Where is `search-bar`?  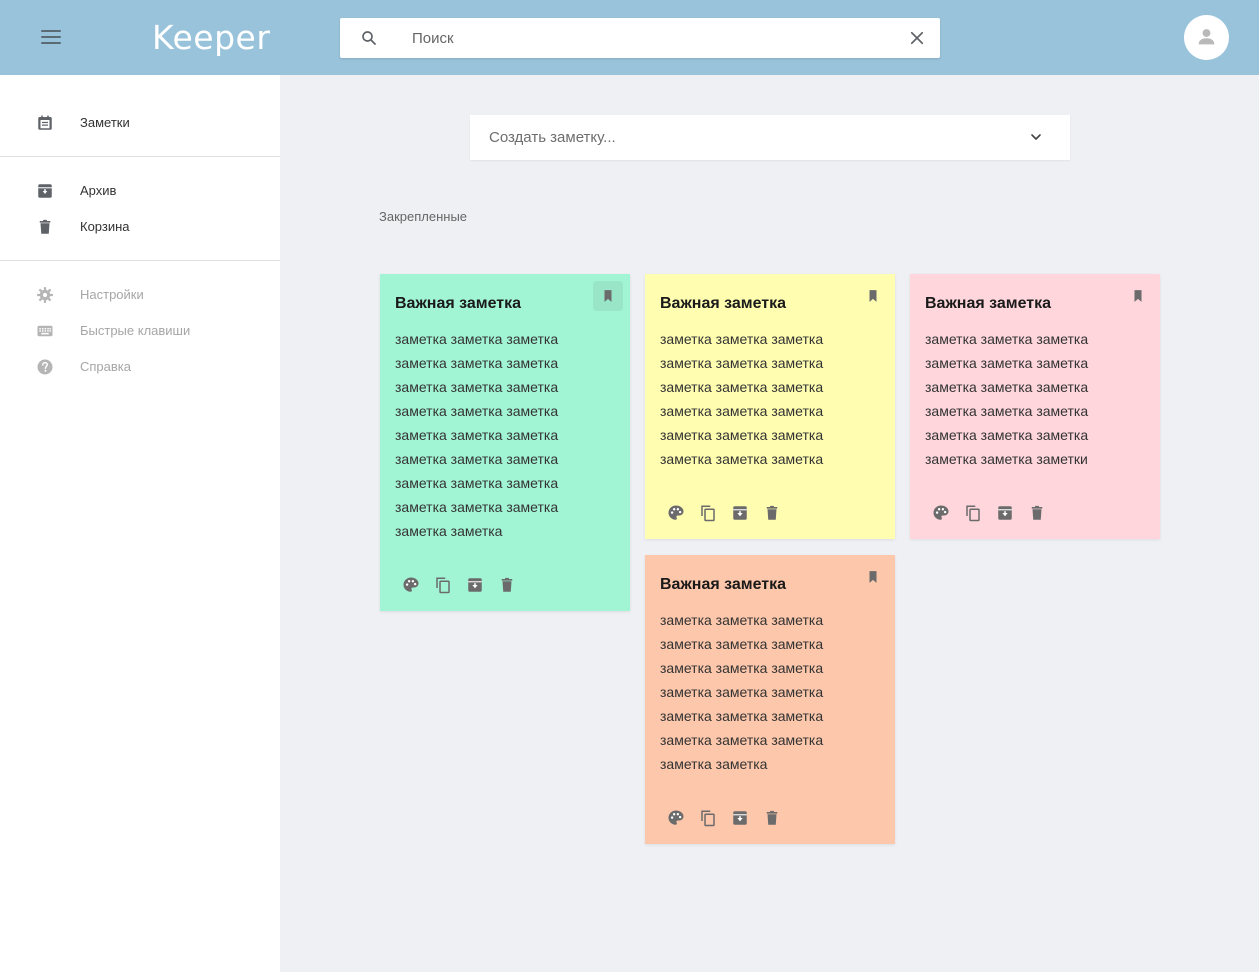 search-bar is located at coordinates (640, 38).